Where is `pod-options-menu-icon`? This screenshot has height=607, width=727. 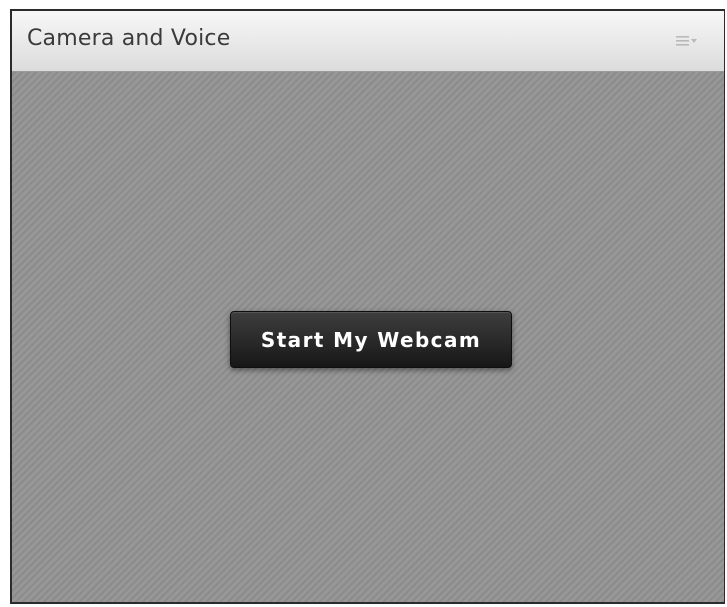
pod-options-menu-icon is located at coordinates (687, 41).